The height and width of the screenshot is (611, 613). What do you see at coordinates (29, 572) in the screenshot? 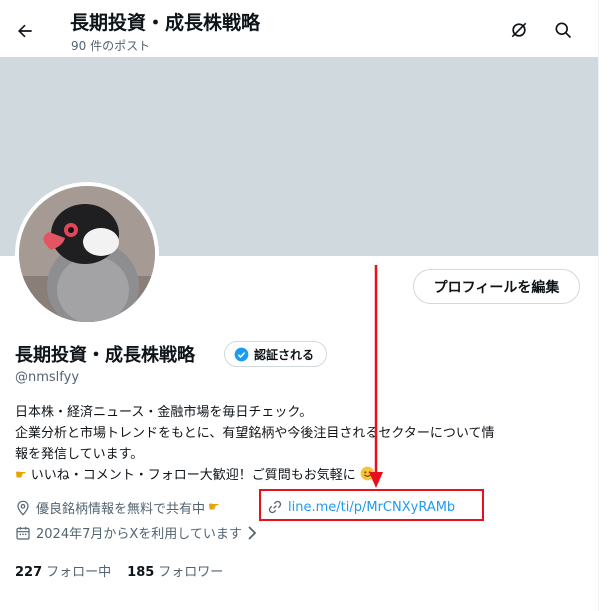
I see `following-count: 227` at bounding box center [29, 572].